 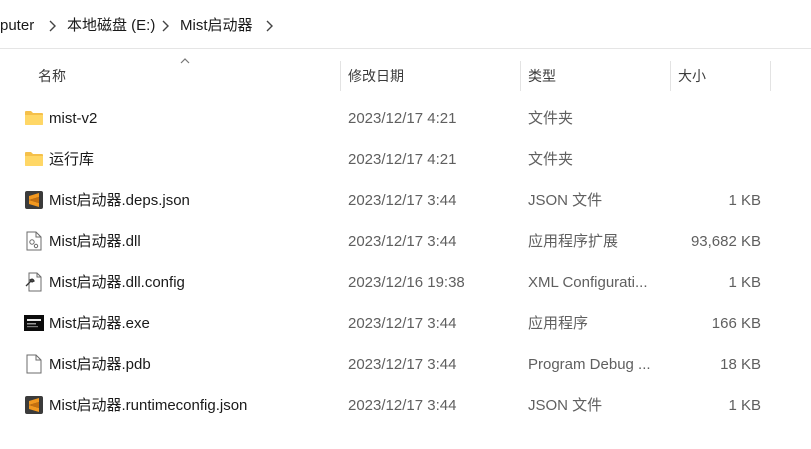 I want to click on file-date: 2023/12/16 19:38, so click(x=406, y=282).